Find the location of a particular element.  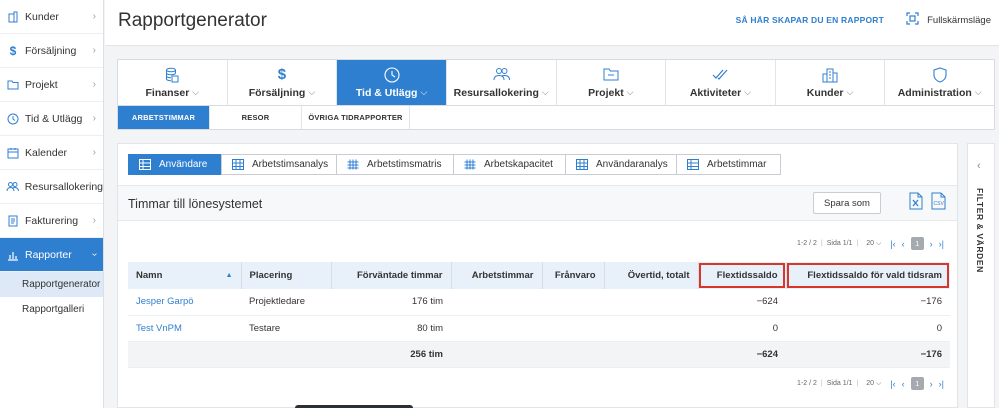

category-finanser: Finanser ⌵ is located at coordinates (173, 82).